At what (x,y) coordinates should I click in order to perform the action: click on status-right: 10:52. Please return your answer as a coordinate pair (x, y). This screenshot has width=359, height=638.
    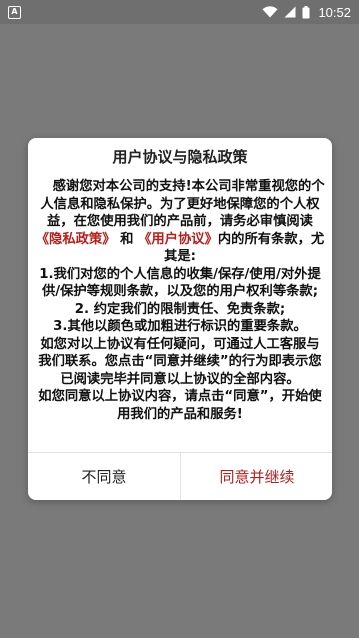
    Looking at the image, I should click on (306, 12).